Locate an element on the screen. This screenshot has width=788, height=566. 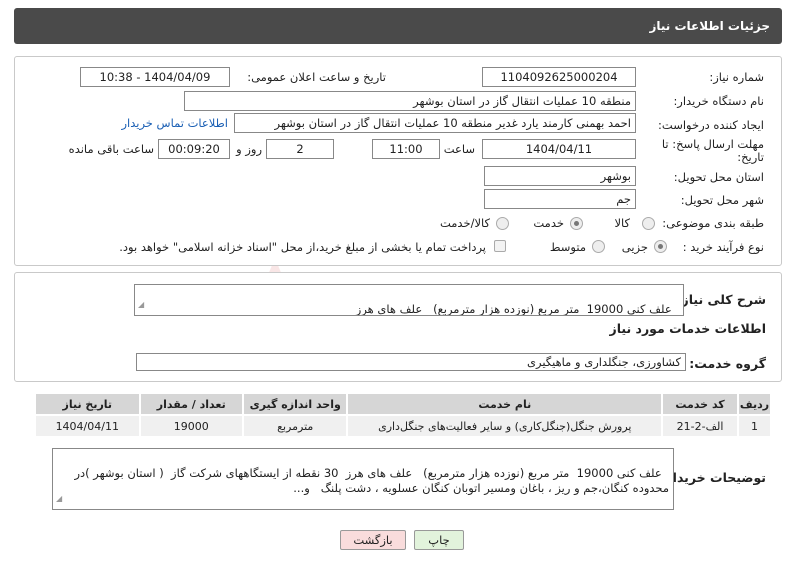
cell-unit: مترمربع is located at coordinates (295, 426).